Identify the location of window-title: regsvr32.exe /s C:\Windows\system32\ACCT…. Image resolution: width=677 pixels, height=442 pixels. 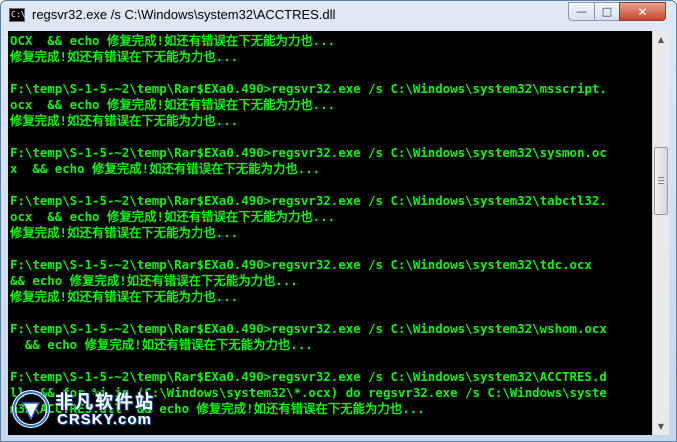
(184, 14).